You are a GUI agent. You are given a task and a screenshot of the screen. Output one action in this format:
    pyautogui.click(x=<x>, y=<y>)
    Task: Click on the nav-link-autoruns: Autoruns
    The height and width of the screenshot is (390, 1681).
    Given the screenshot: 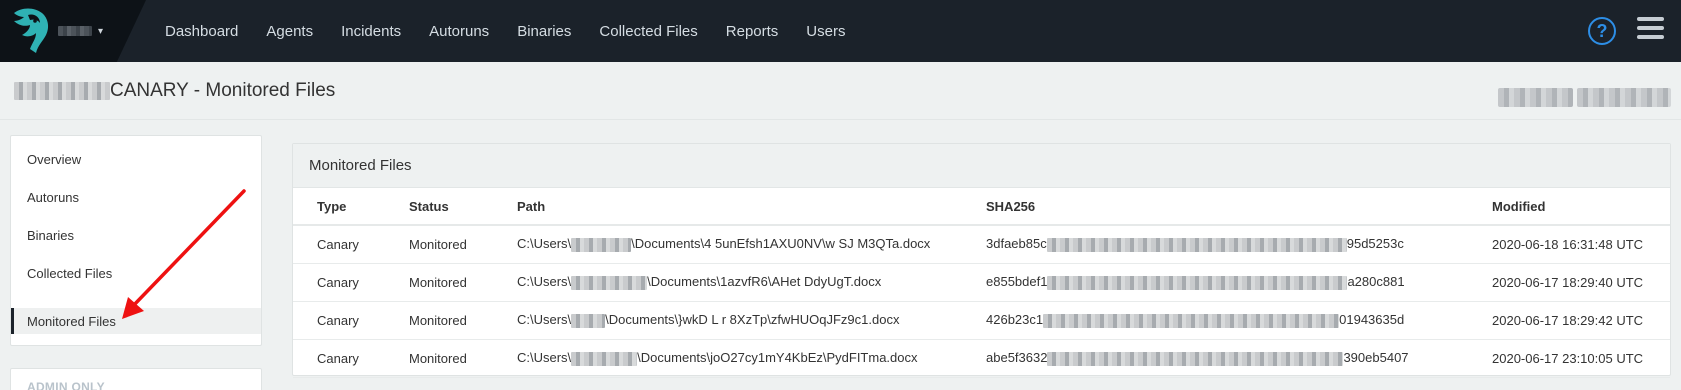 What is the action you would take?
    pyautogui.click(x=459, y=31)
    